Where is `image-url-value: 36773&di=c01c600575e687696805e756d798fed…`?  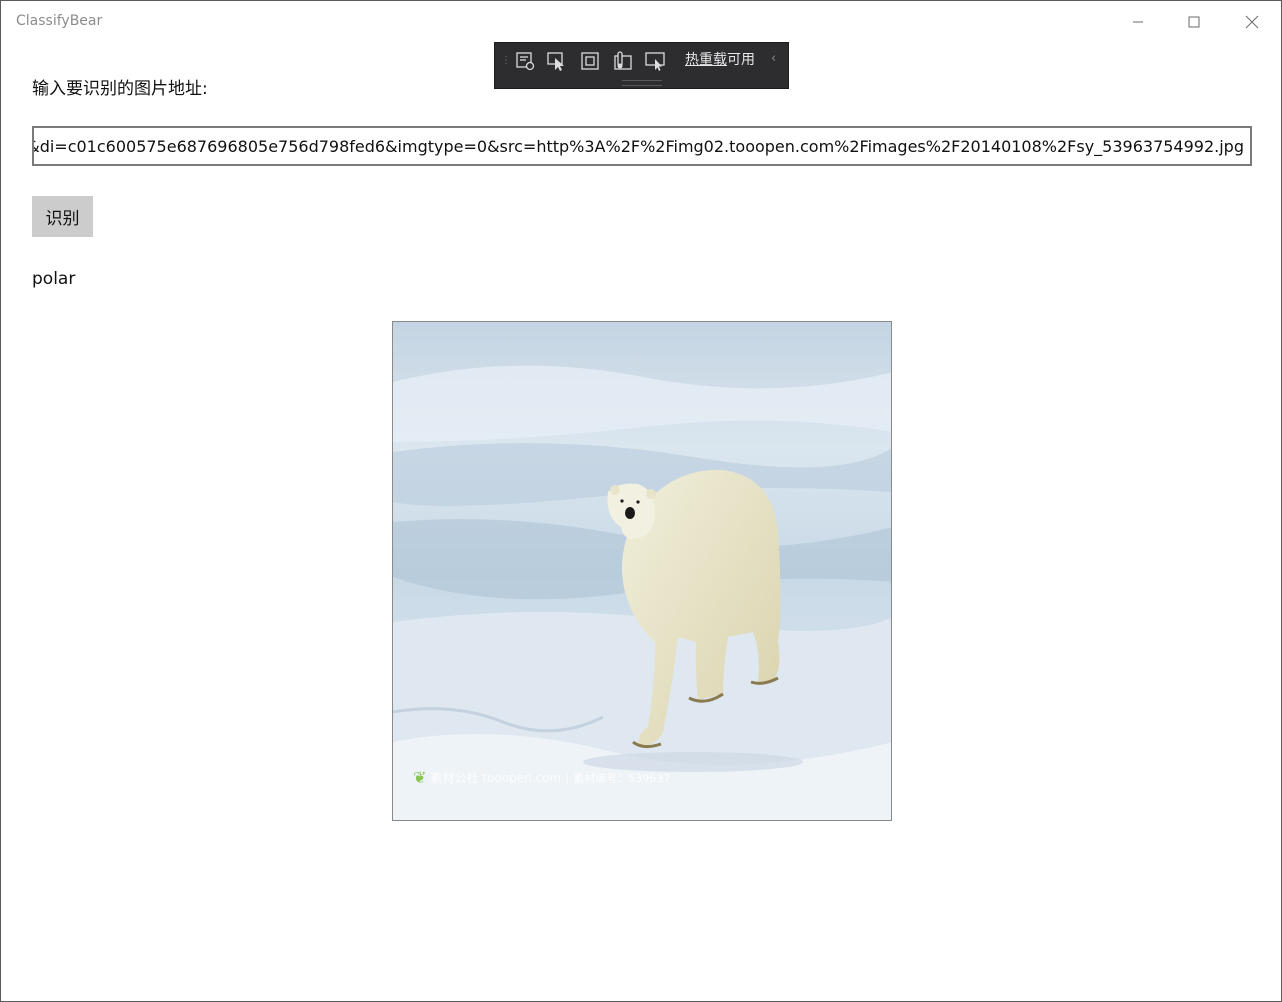 image-url-value: 36773&di=c01c600575e687696805e756d798fed… is located at coordinates (638, 146).